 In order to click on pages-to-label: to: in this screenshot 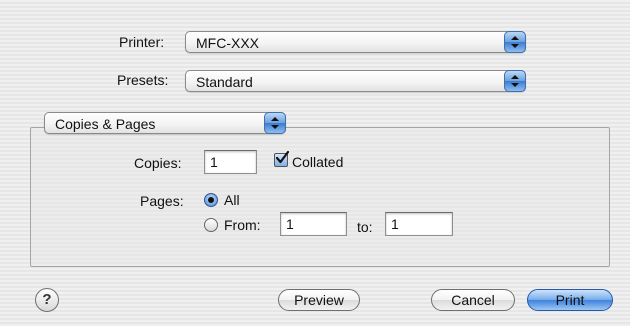, I will do `click(365, 227)`.